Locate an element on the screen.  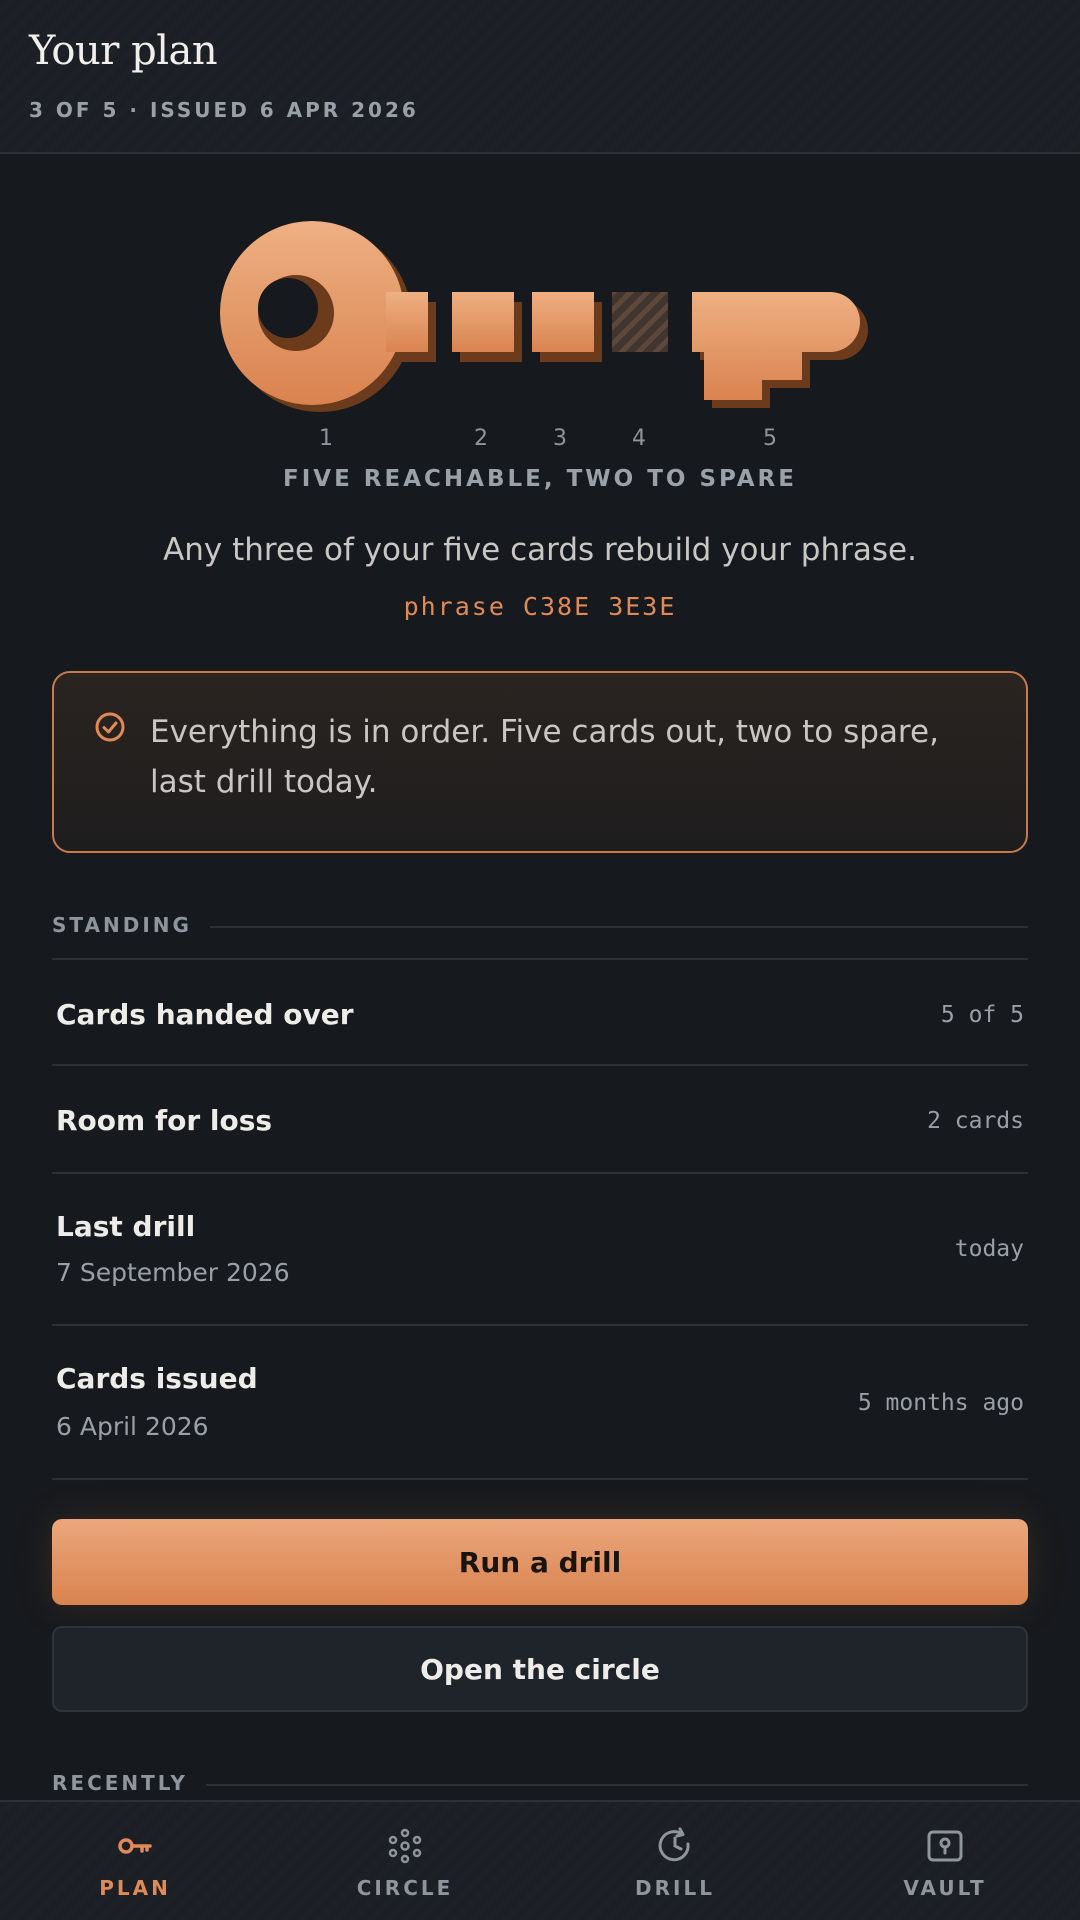
key-graphic is located at coordinates (544, 316).